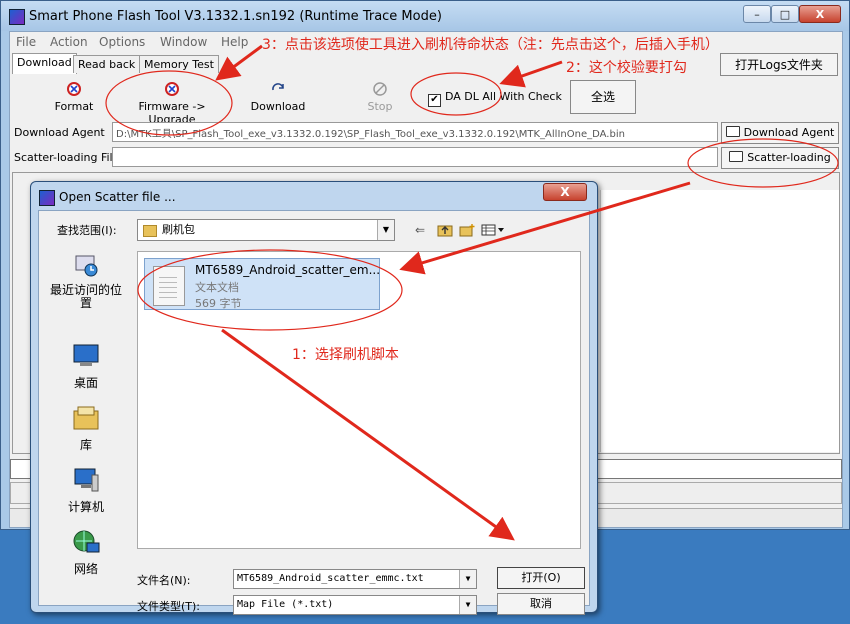 The image size is (850, 624). Describe the element at coordinates (757, 14) in the screenshot. I see `minimize-button: –` at that location.